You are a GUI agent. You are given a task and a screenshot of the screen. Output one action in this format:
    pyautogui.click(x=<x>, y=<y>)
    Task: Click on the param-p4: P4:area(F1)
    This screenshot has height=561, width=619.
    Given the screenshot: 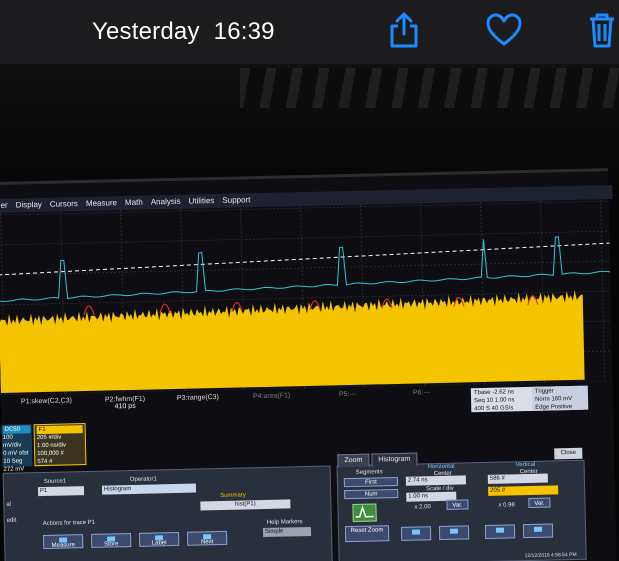 What is the action you would take?
    pyautogui.click(x=272, y=396)
    